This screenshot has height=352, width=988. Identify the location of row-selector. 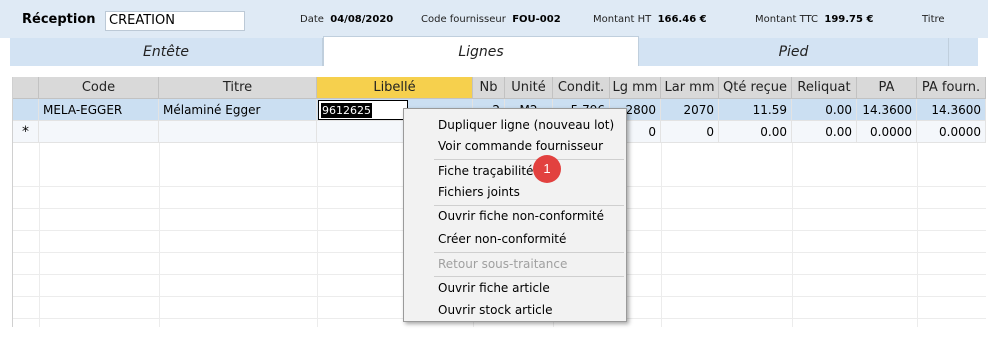
(26, 110).